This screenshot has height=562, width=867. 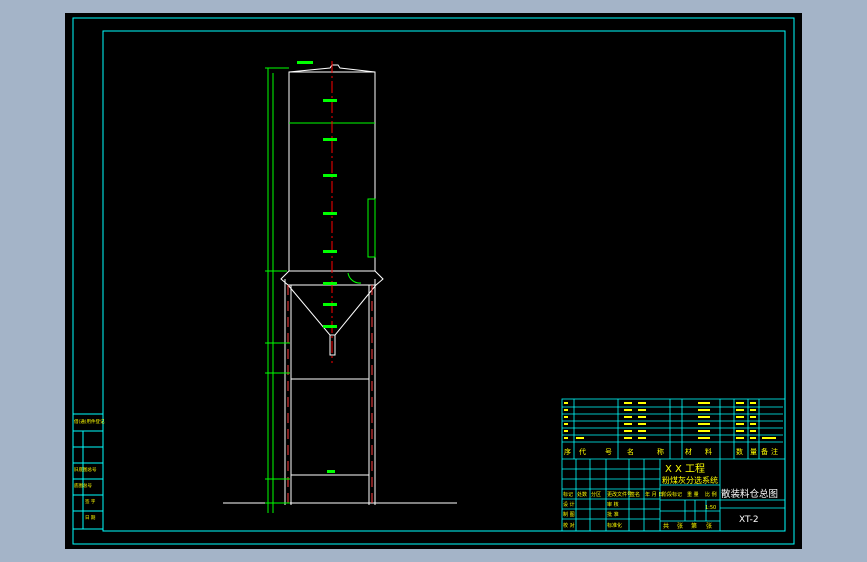 I want to click on stage-mark-label: 阶段标记, so click(x=672, y=494).